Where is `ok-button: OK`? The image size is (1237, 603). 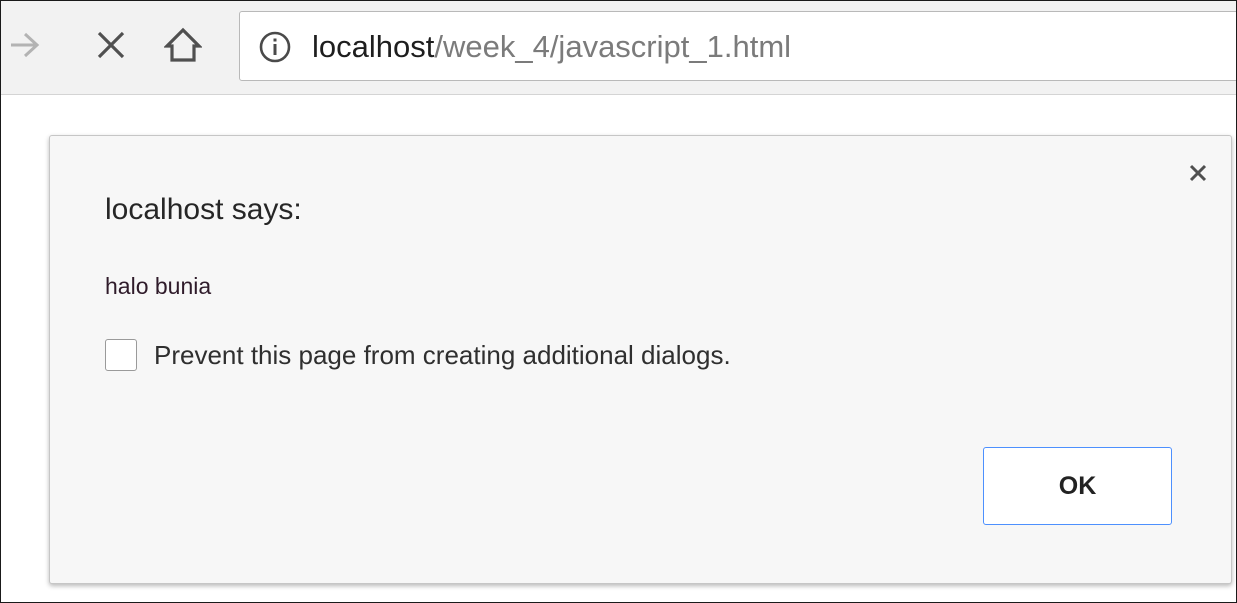 ok-button: OK is located at coordinates (1077, 486).